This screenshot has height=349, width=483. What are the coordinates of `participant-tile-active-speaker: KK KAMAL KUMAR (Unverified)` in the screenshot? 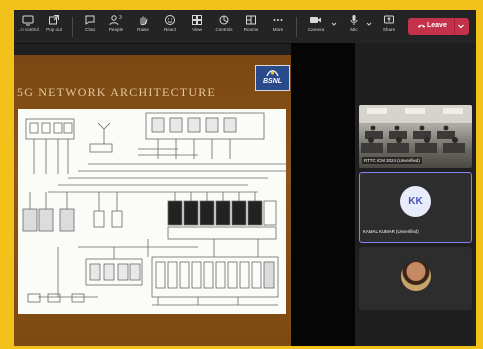 It's located at (415, 207).